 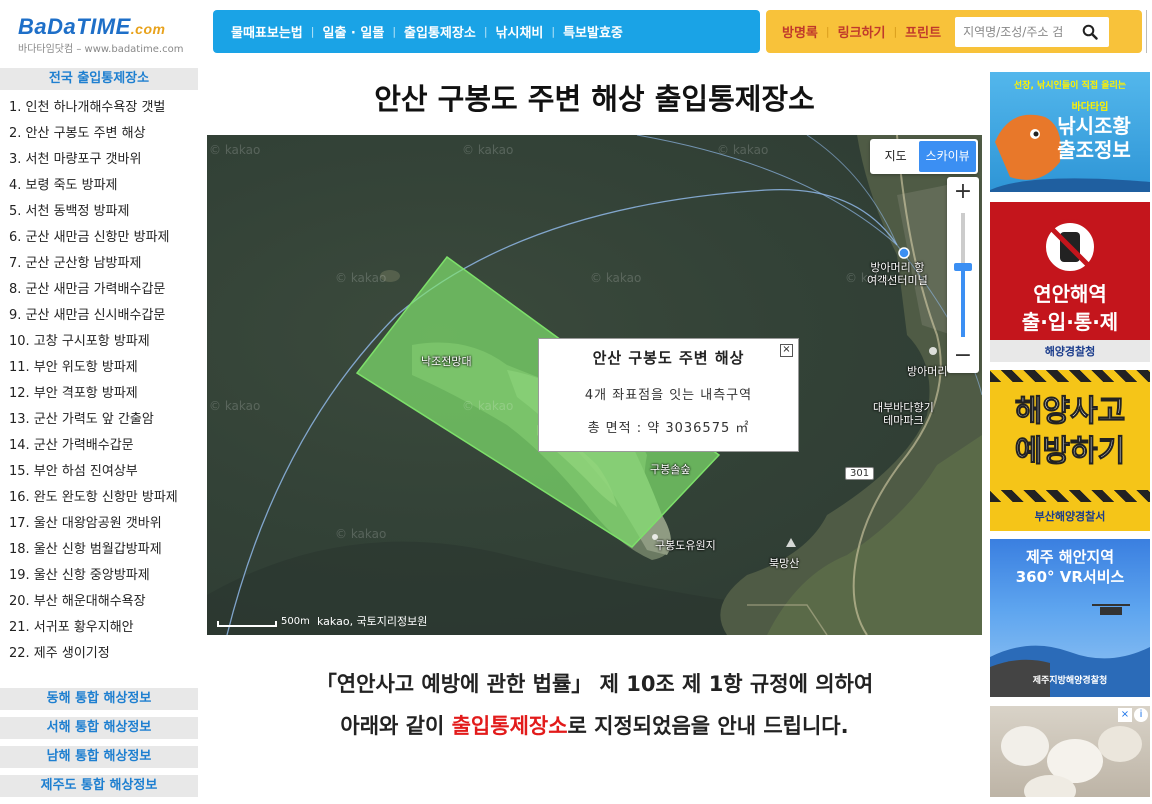 I want to click on map-type-toggle: 지도 스카이뷰, so click(x=924, y=156).